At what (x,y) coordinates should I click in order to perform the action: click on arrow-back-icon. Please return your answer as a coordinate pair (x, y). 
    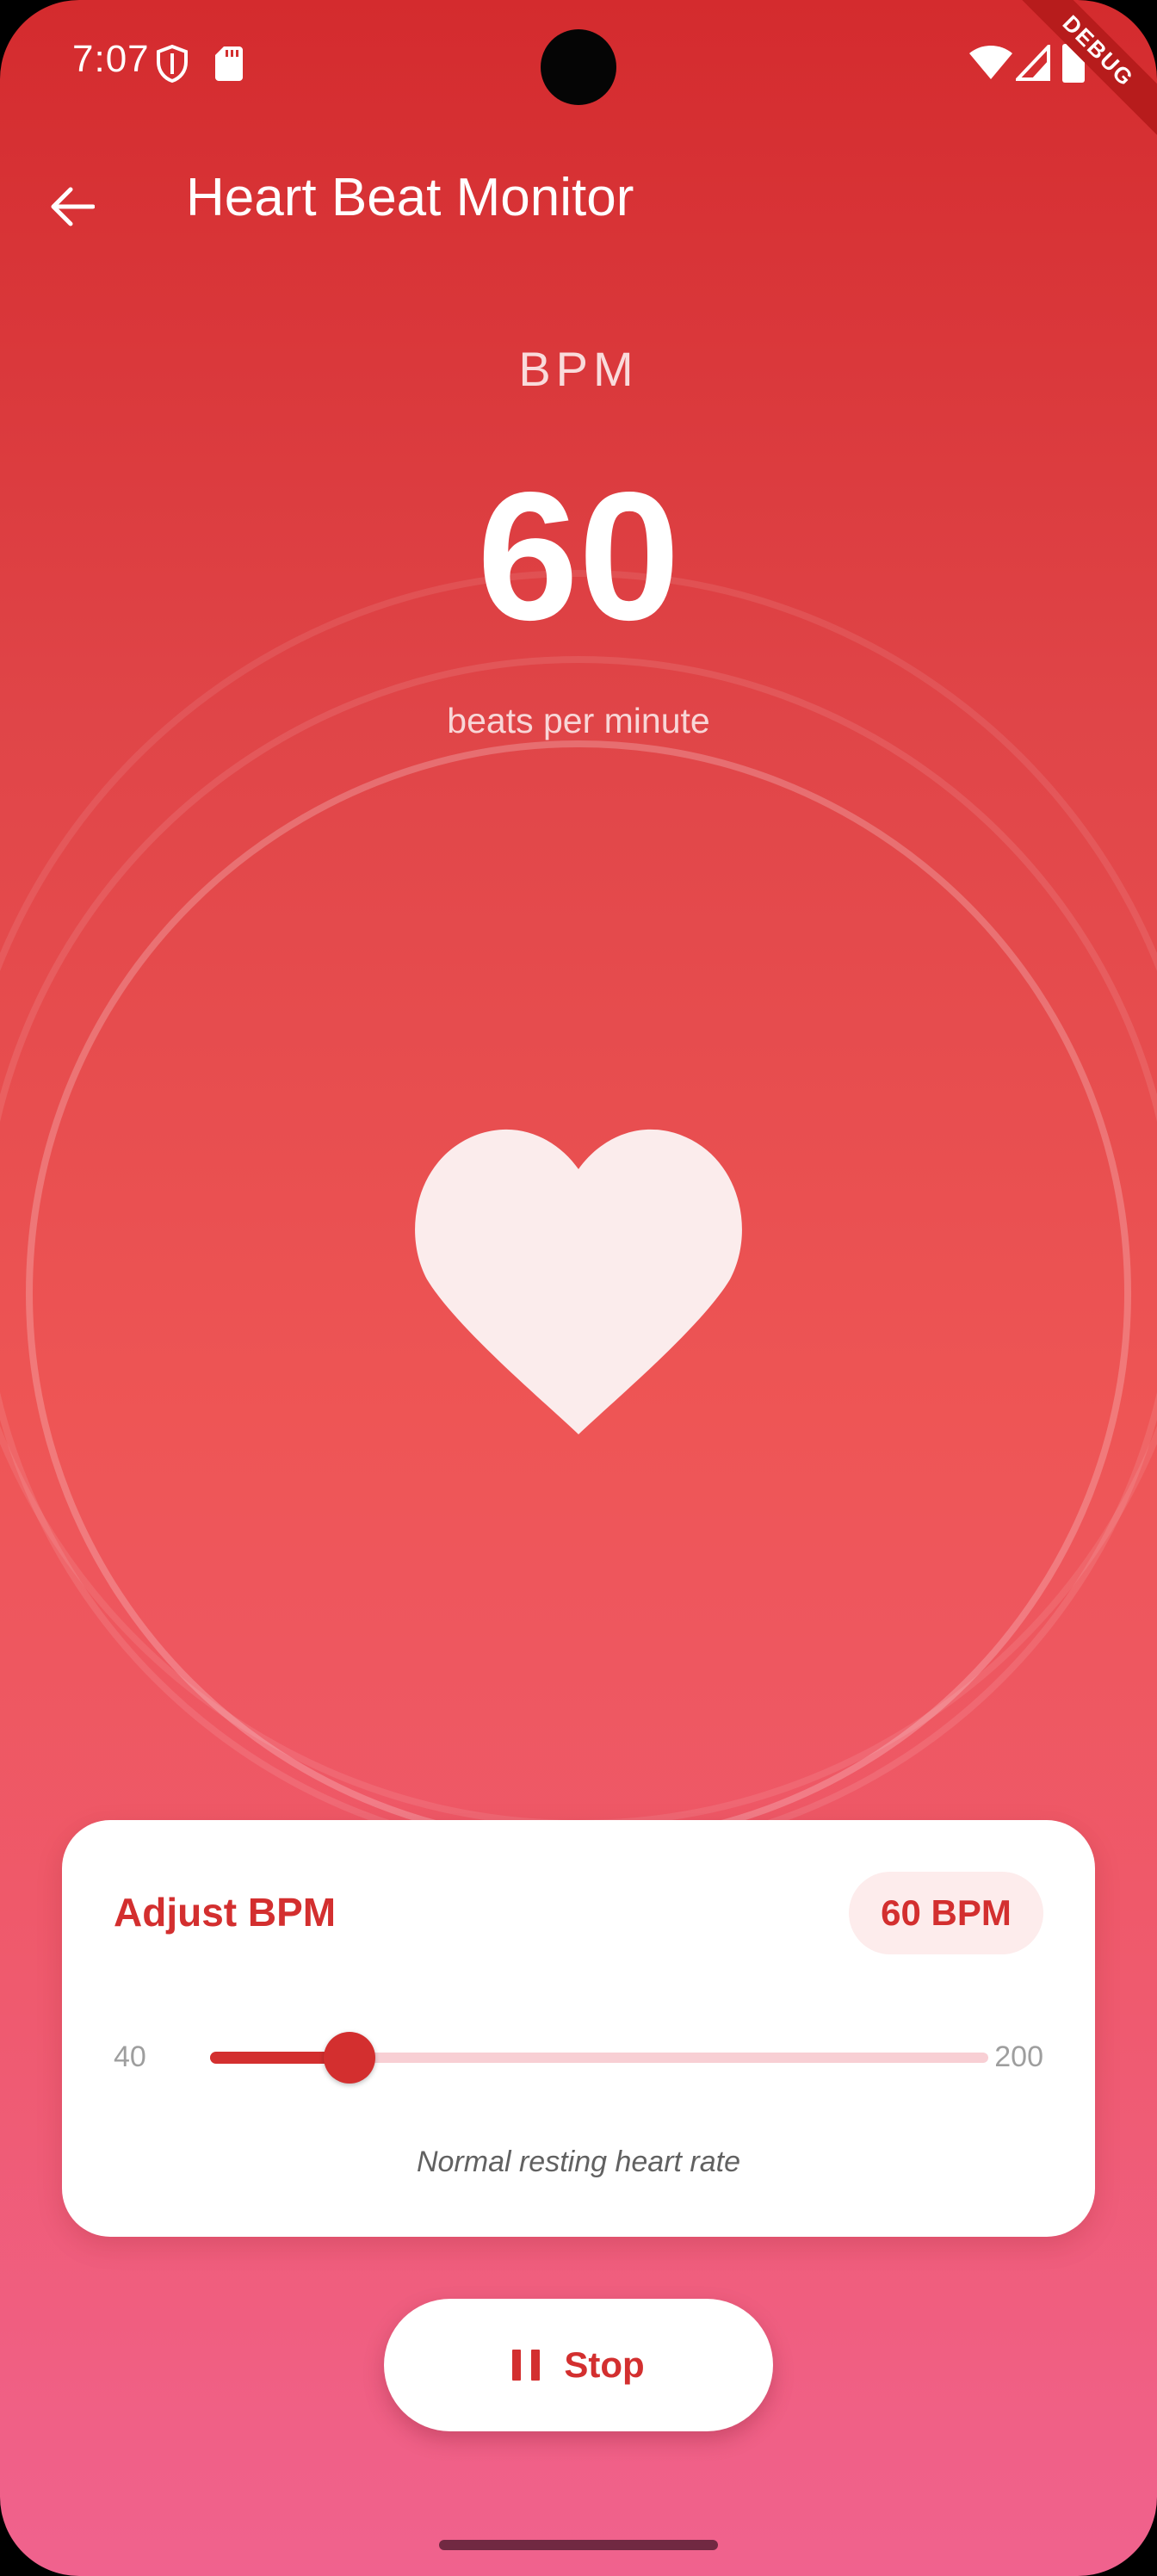
    Looking at the image, I should click on (73, 206).